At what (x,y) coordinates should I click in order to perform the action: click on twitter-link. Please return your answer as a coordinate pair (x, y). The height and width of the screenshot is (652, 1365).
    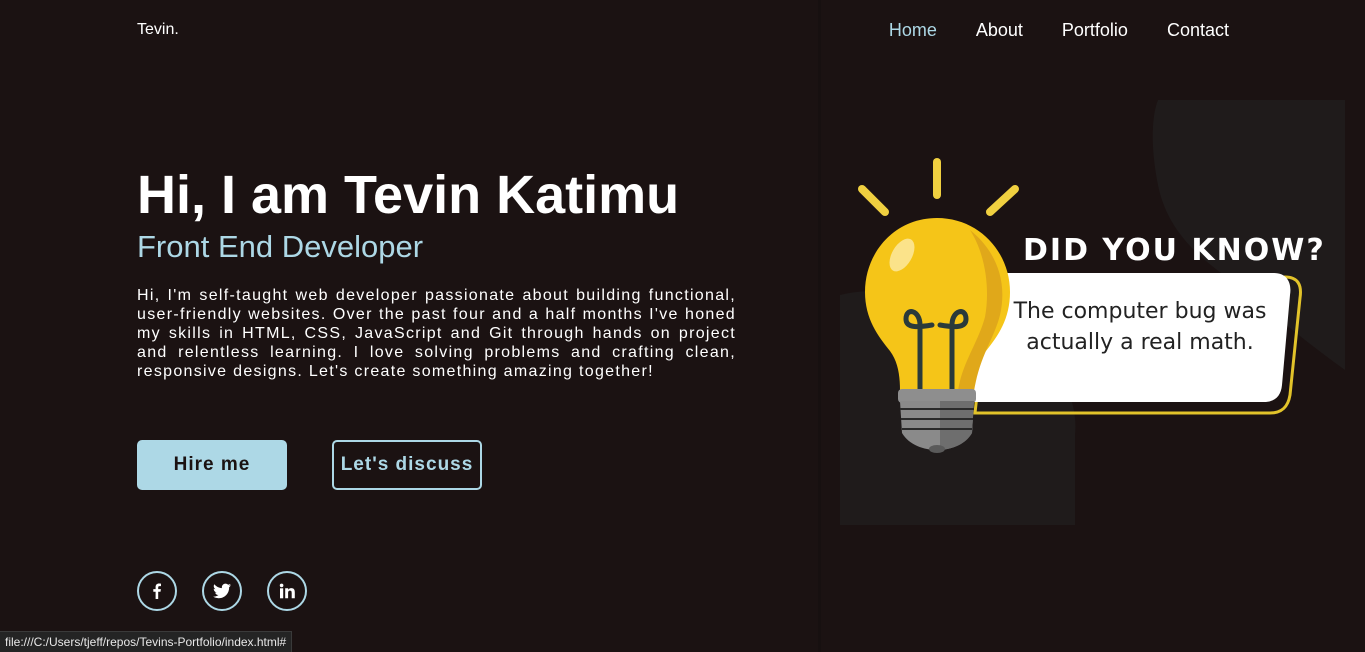
    Looking at the image, I should click on (222, 591).